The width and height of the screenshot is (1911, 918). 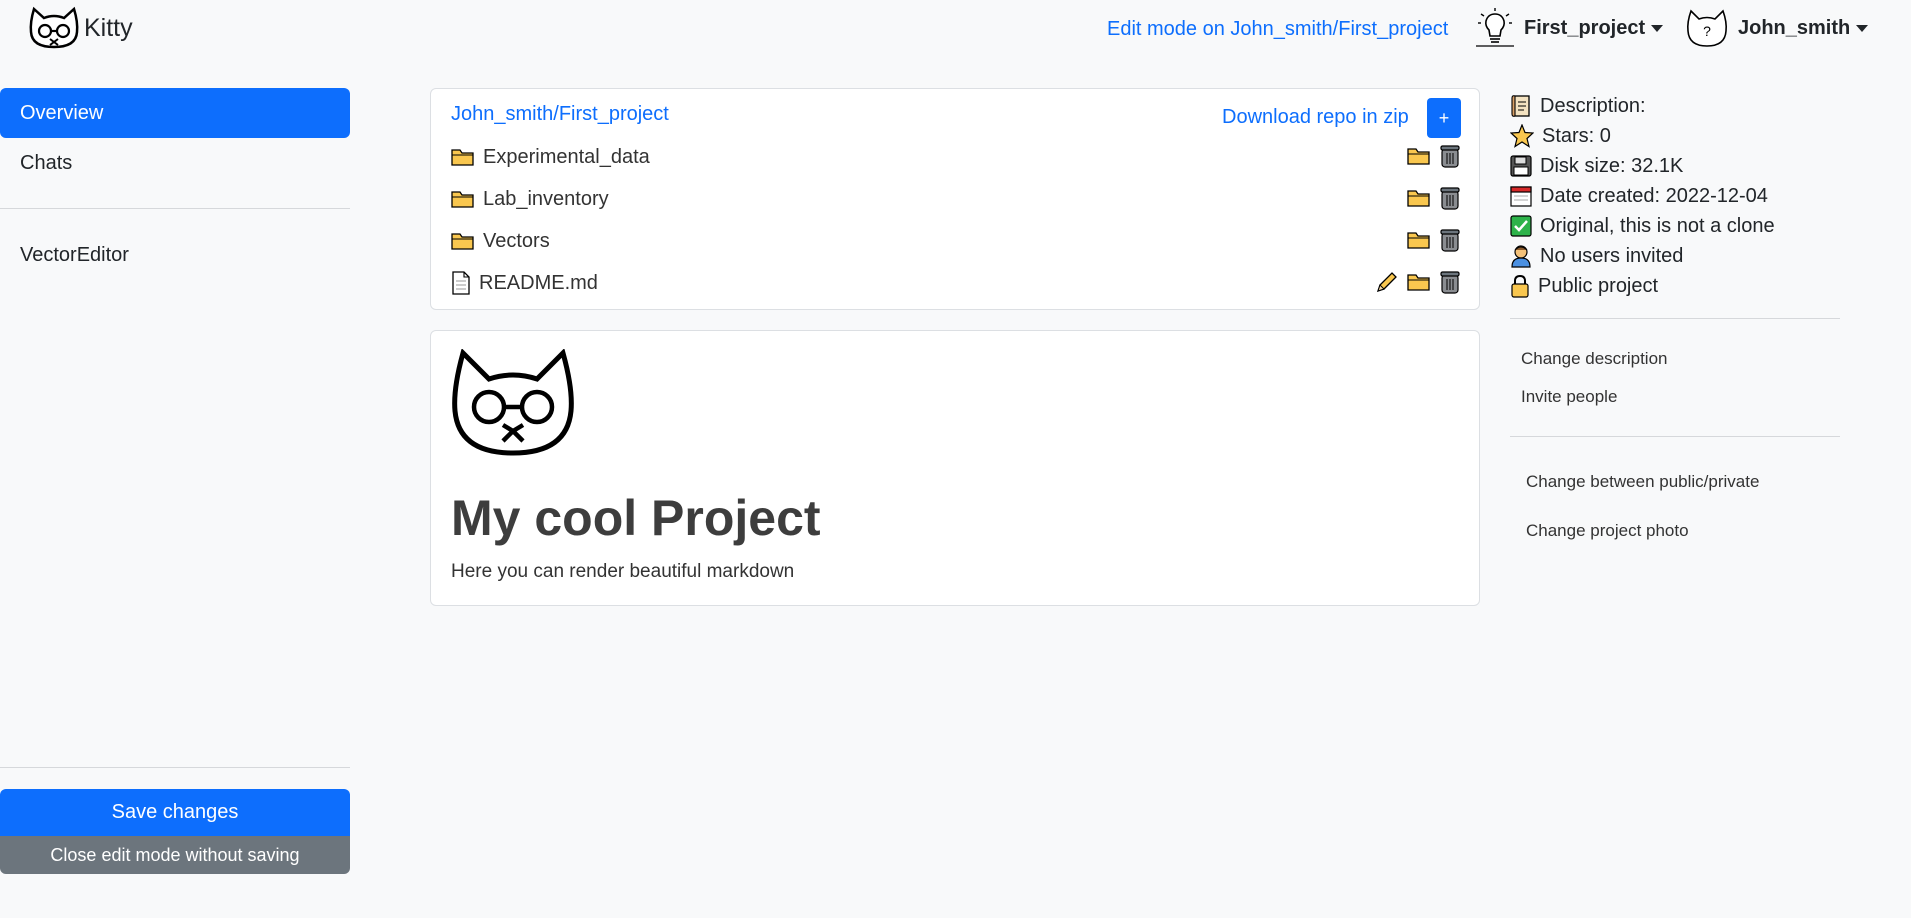 What do you see at coordinates (1521, 226) in the screenshot?
I see `check-mark-icon` at bounding box center [1521, 226].